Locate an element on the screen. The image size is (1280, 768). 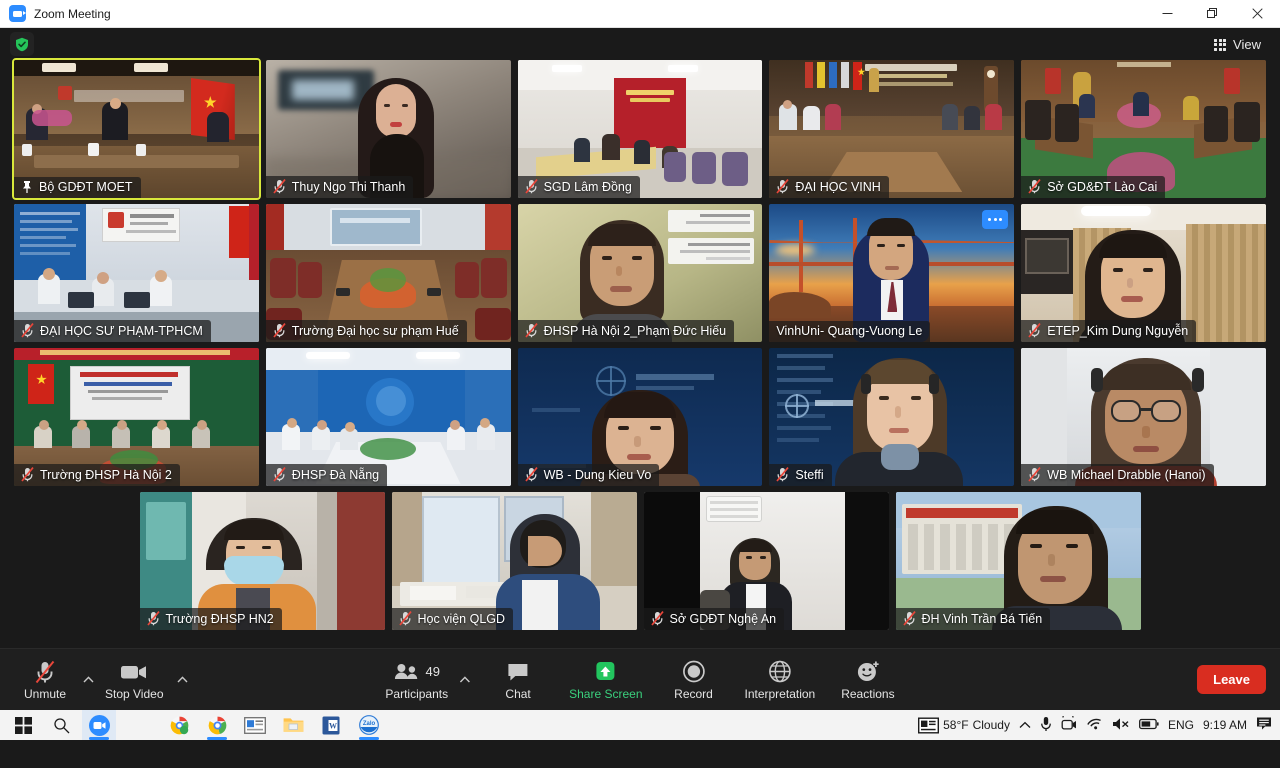
interpretation-button: Interpretation is located at coordinates (780, 680).